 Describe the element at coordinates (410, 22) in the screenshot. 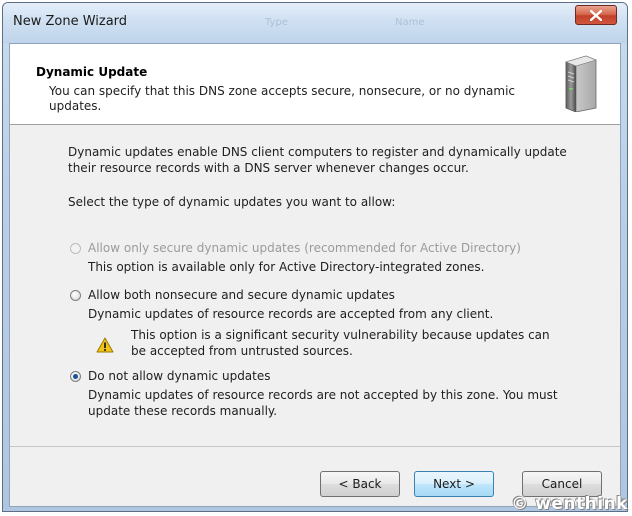

I see `faded-background-tab: Name` at that location.